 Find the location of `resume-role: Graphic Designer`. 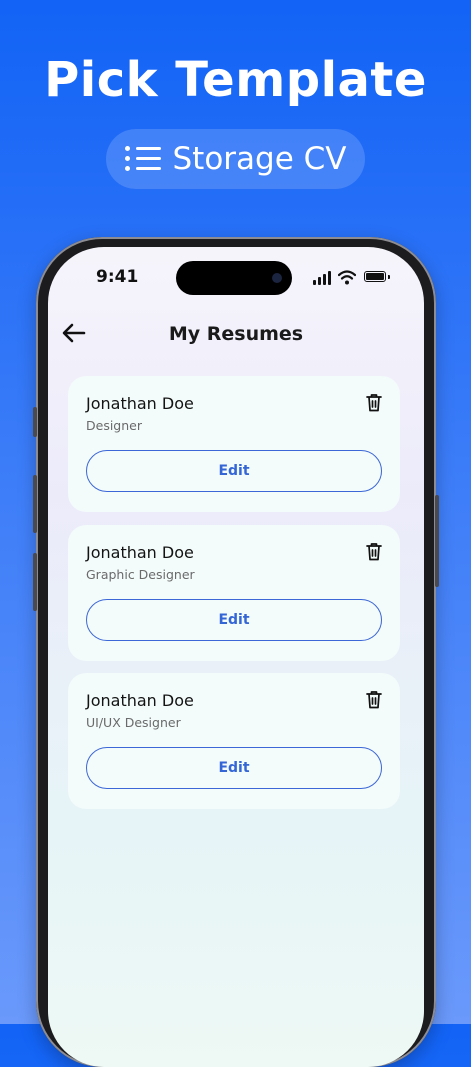

resume-role: Graphic Designer is located at coordinates (140, 574).